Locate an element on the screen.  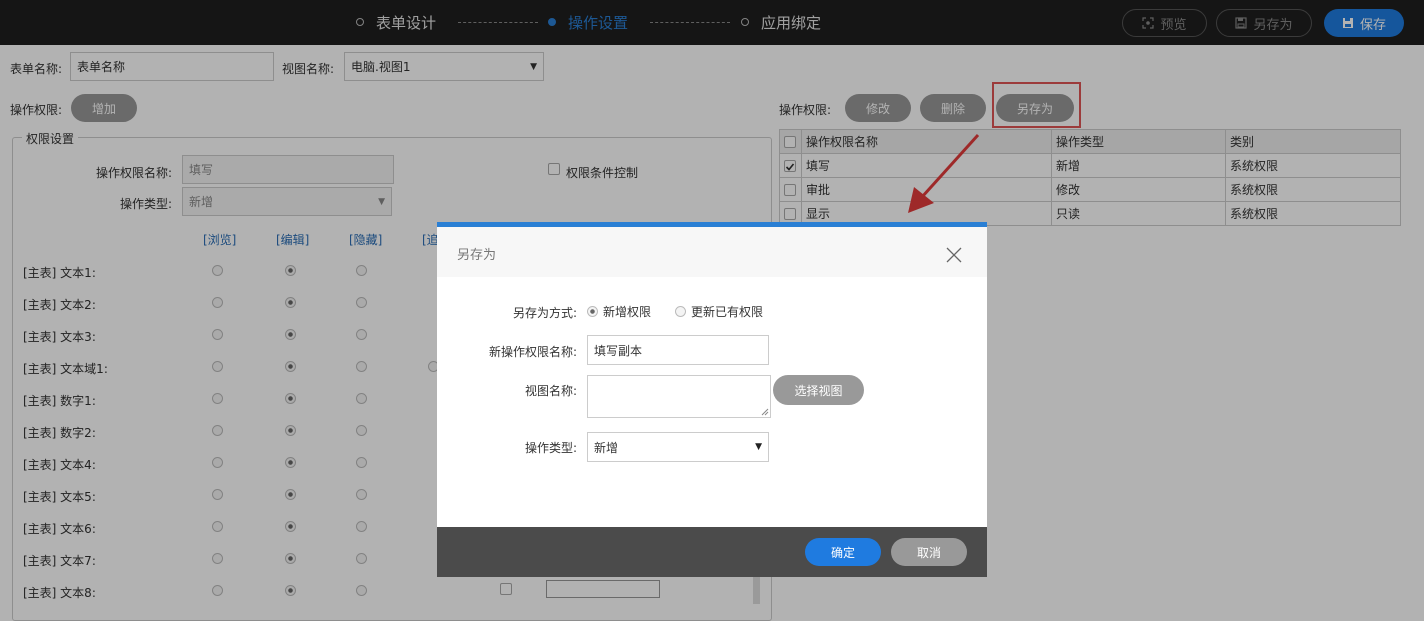
dialog-title: 另存为 is located at coordinates (477, 255).